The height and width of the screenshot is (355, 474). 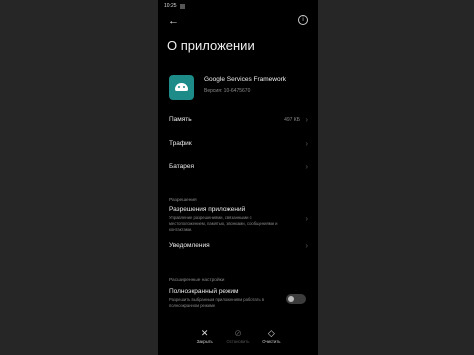 I want to click on memory-row: Память 497 КБ ›, so click(x=238, y=121).